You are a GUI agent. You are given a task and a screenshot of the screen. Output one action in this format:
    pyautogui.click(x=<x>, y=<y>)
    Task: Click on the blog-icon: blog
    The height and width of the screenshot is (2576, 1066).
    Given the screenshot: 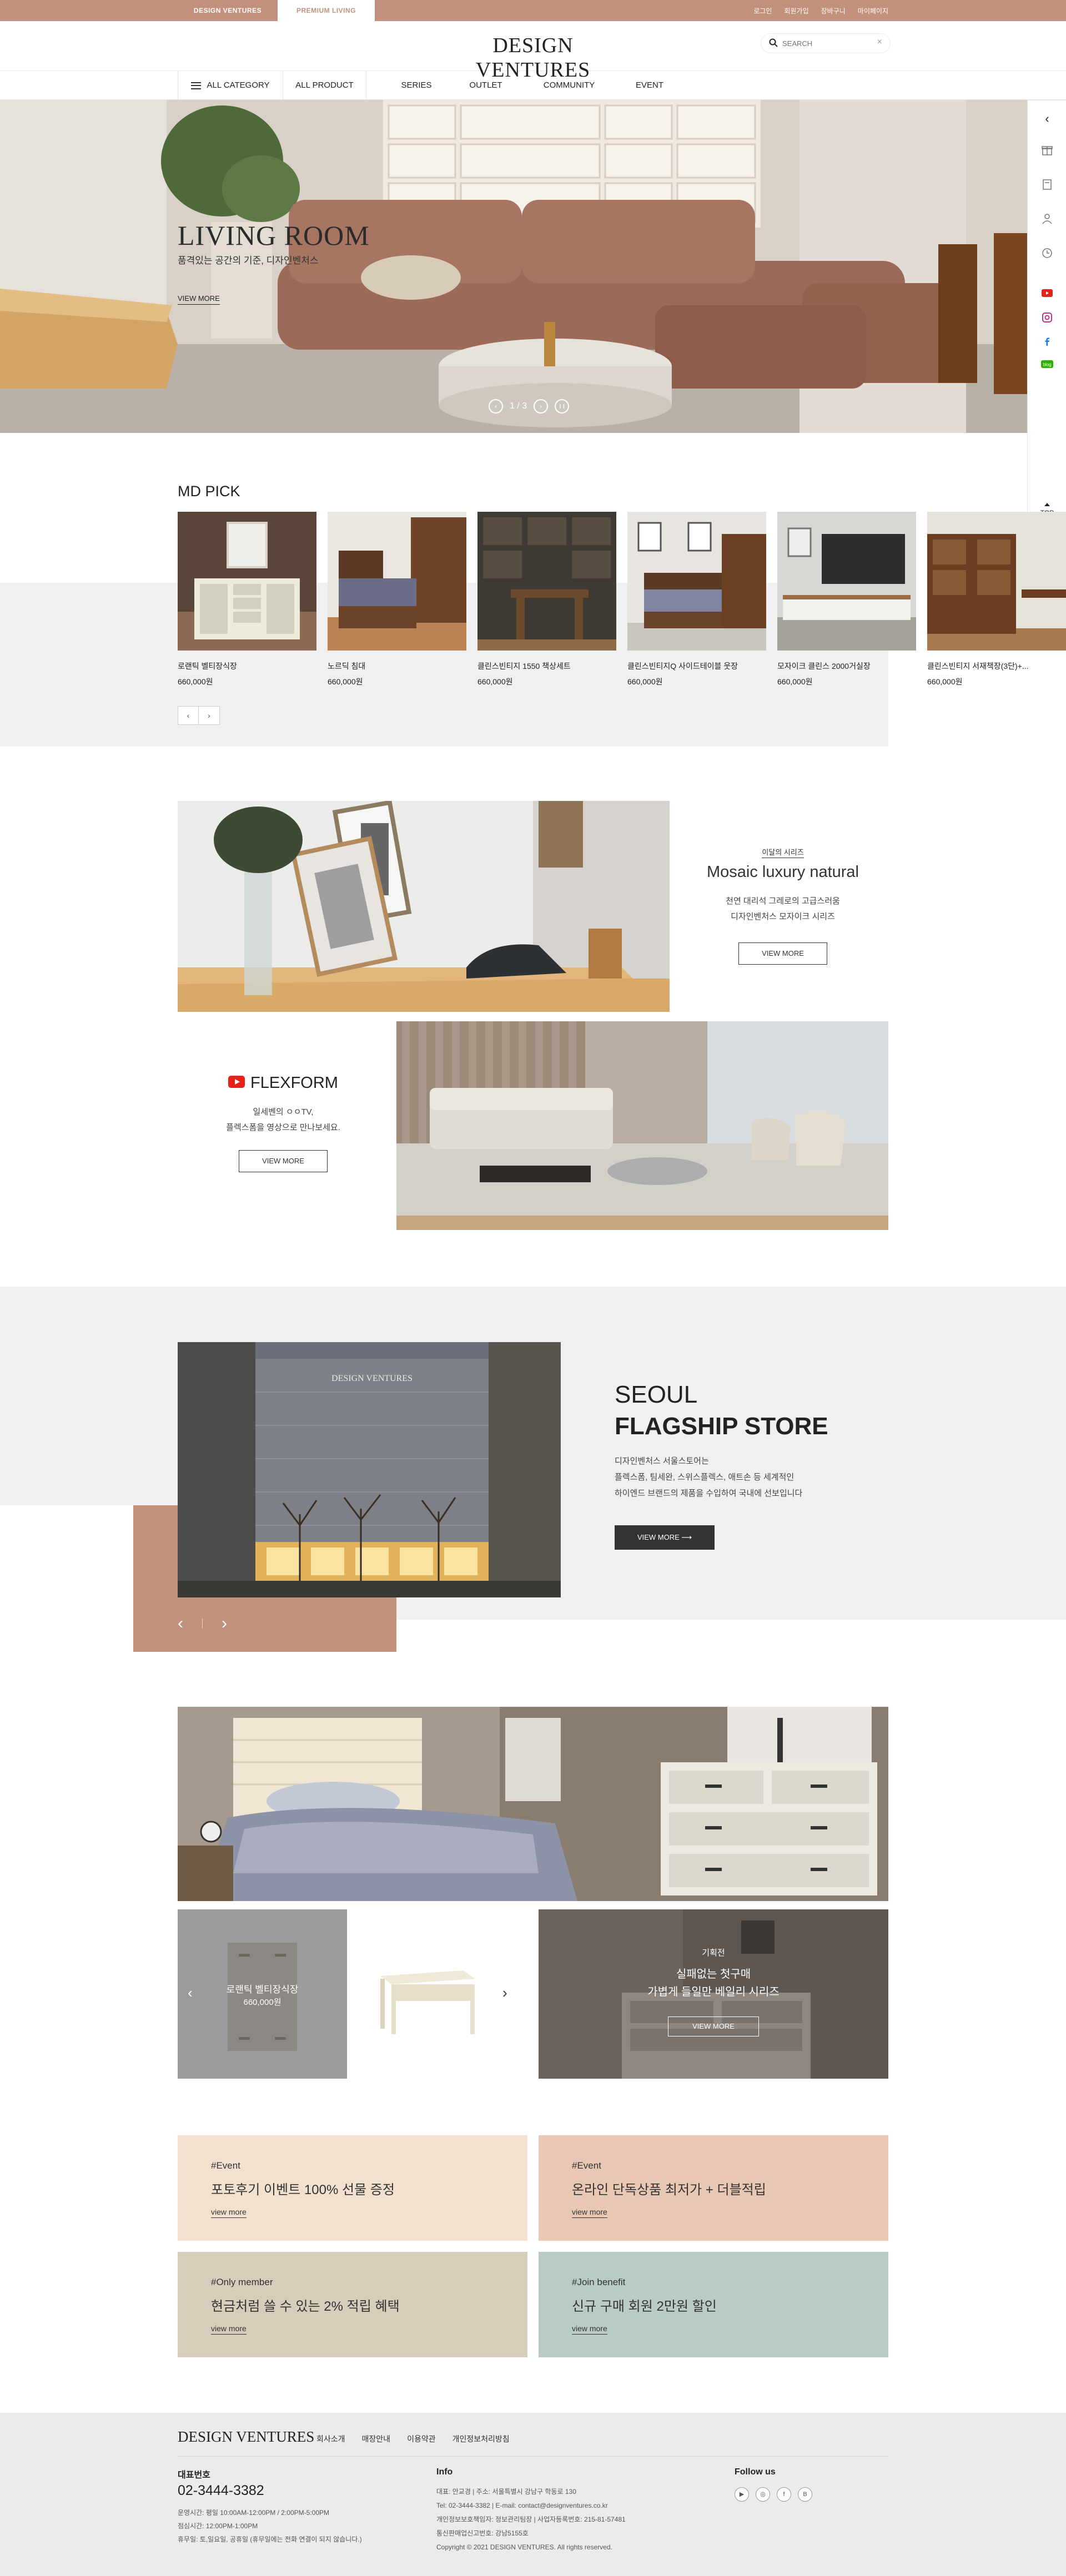 What is the action you would take?
    pyautogui.click(x=1047, y=364)
    